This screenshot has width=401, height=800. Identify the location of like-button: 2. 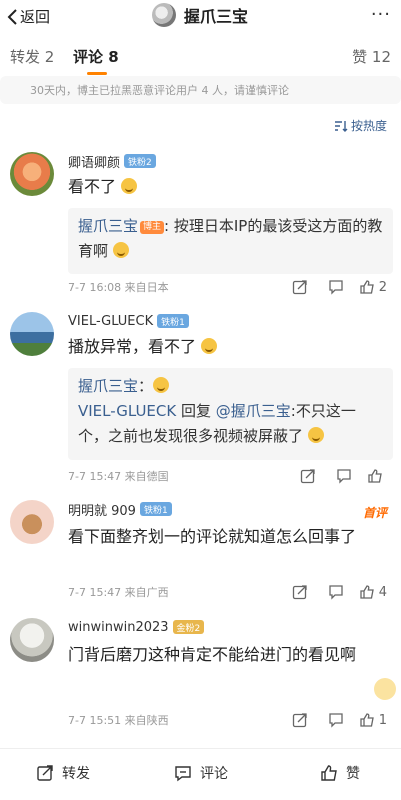
(373, 287).